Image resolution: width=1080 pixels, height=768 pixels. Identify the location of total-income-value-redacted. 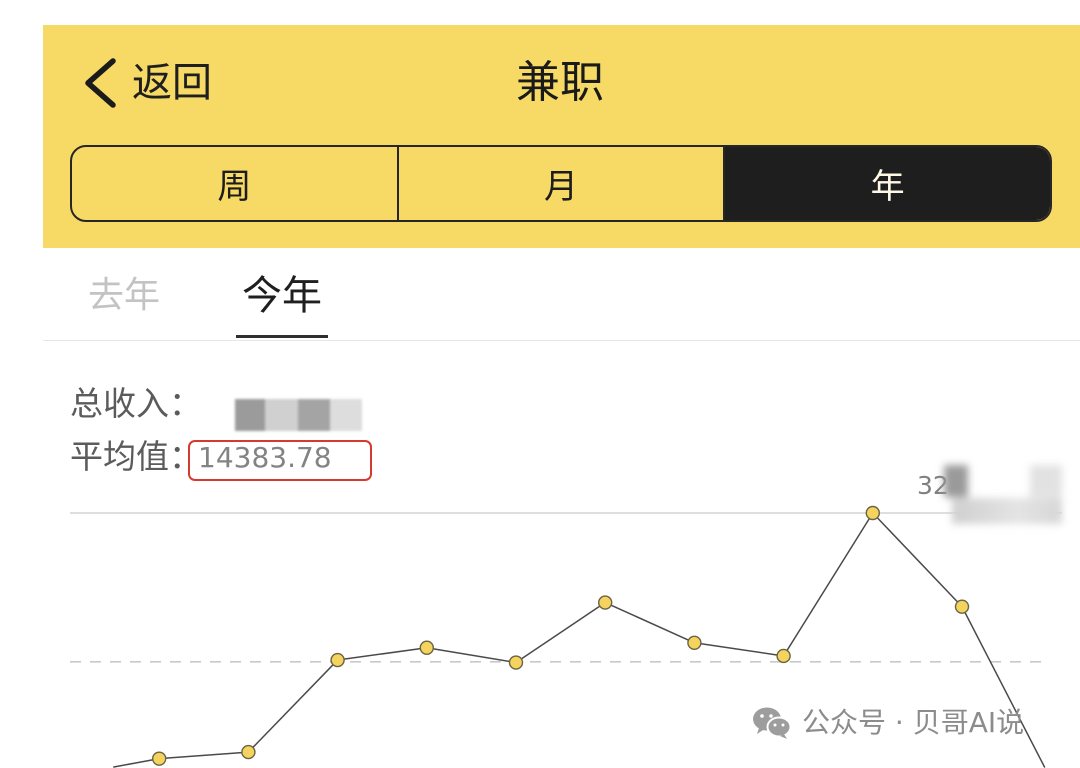
(298, 415).